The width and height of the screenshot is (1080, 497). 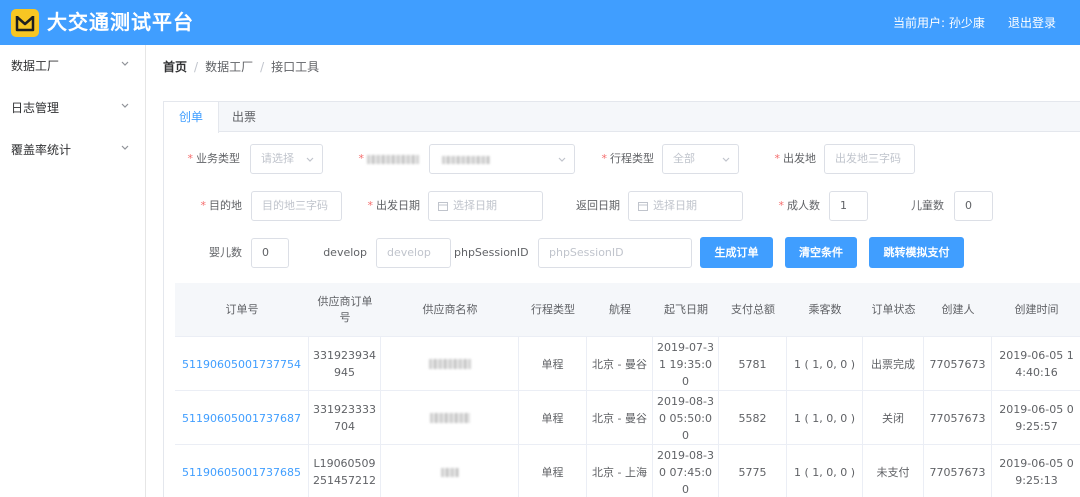 What do you see at coordinates (799, 158) in the screenshot?
I see `departure-label-text: 出发地` at bounding box center [799, 158].